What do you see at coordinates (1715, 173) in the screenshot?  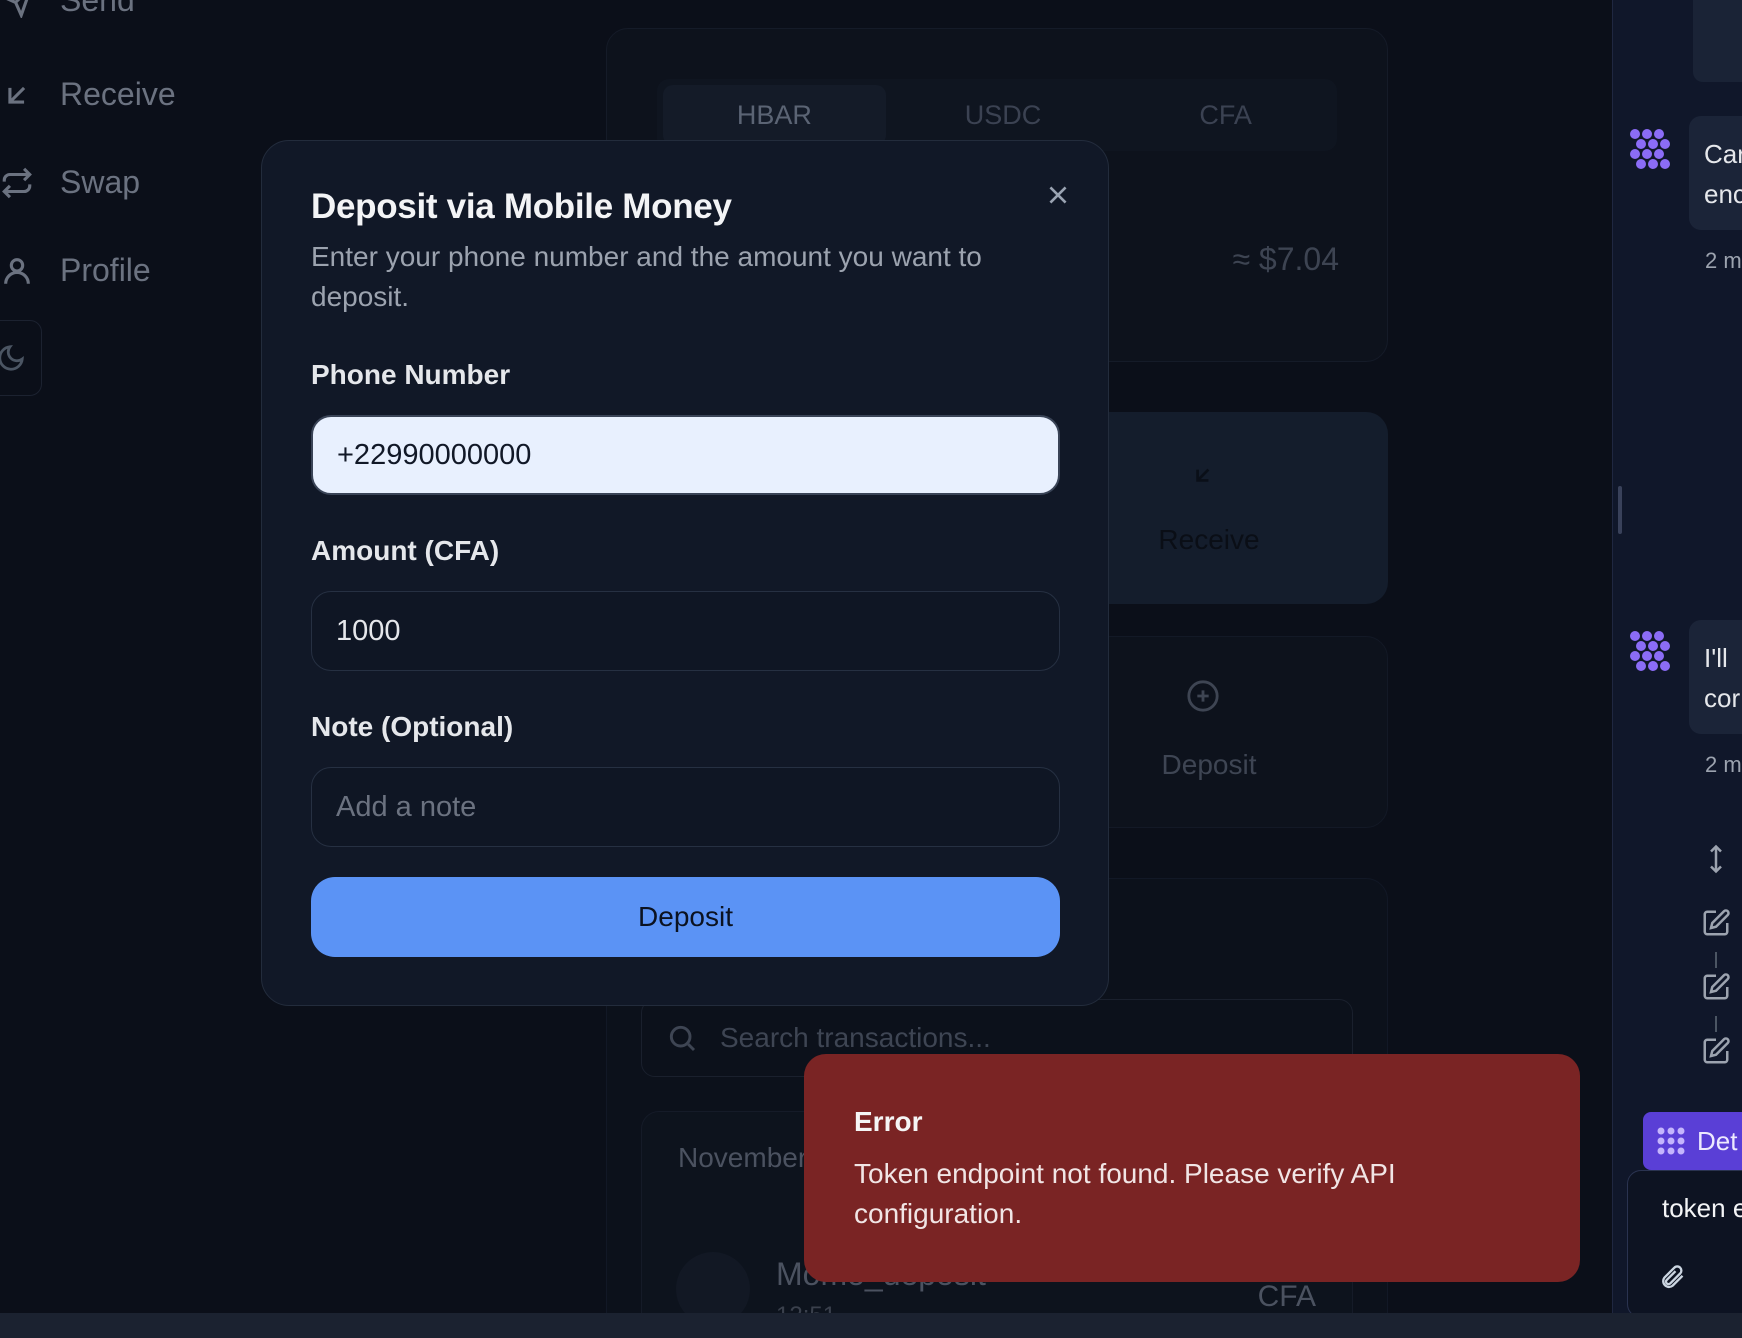 I see `chat-message: Car enc` at bounding box center [1715, 173].